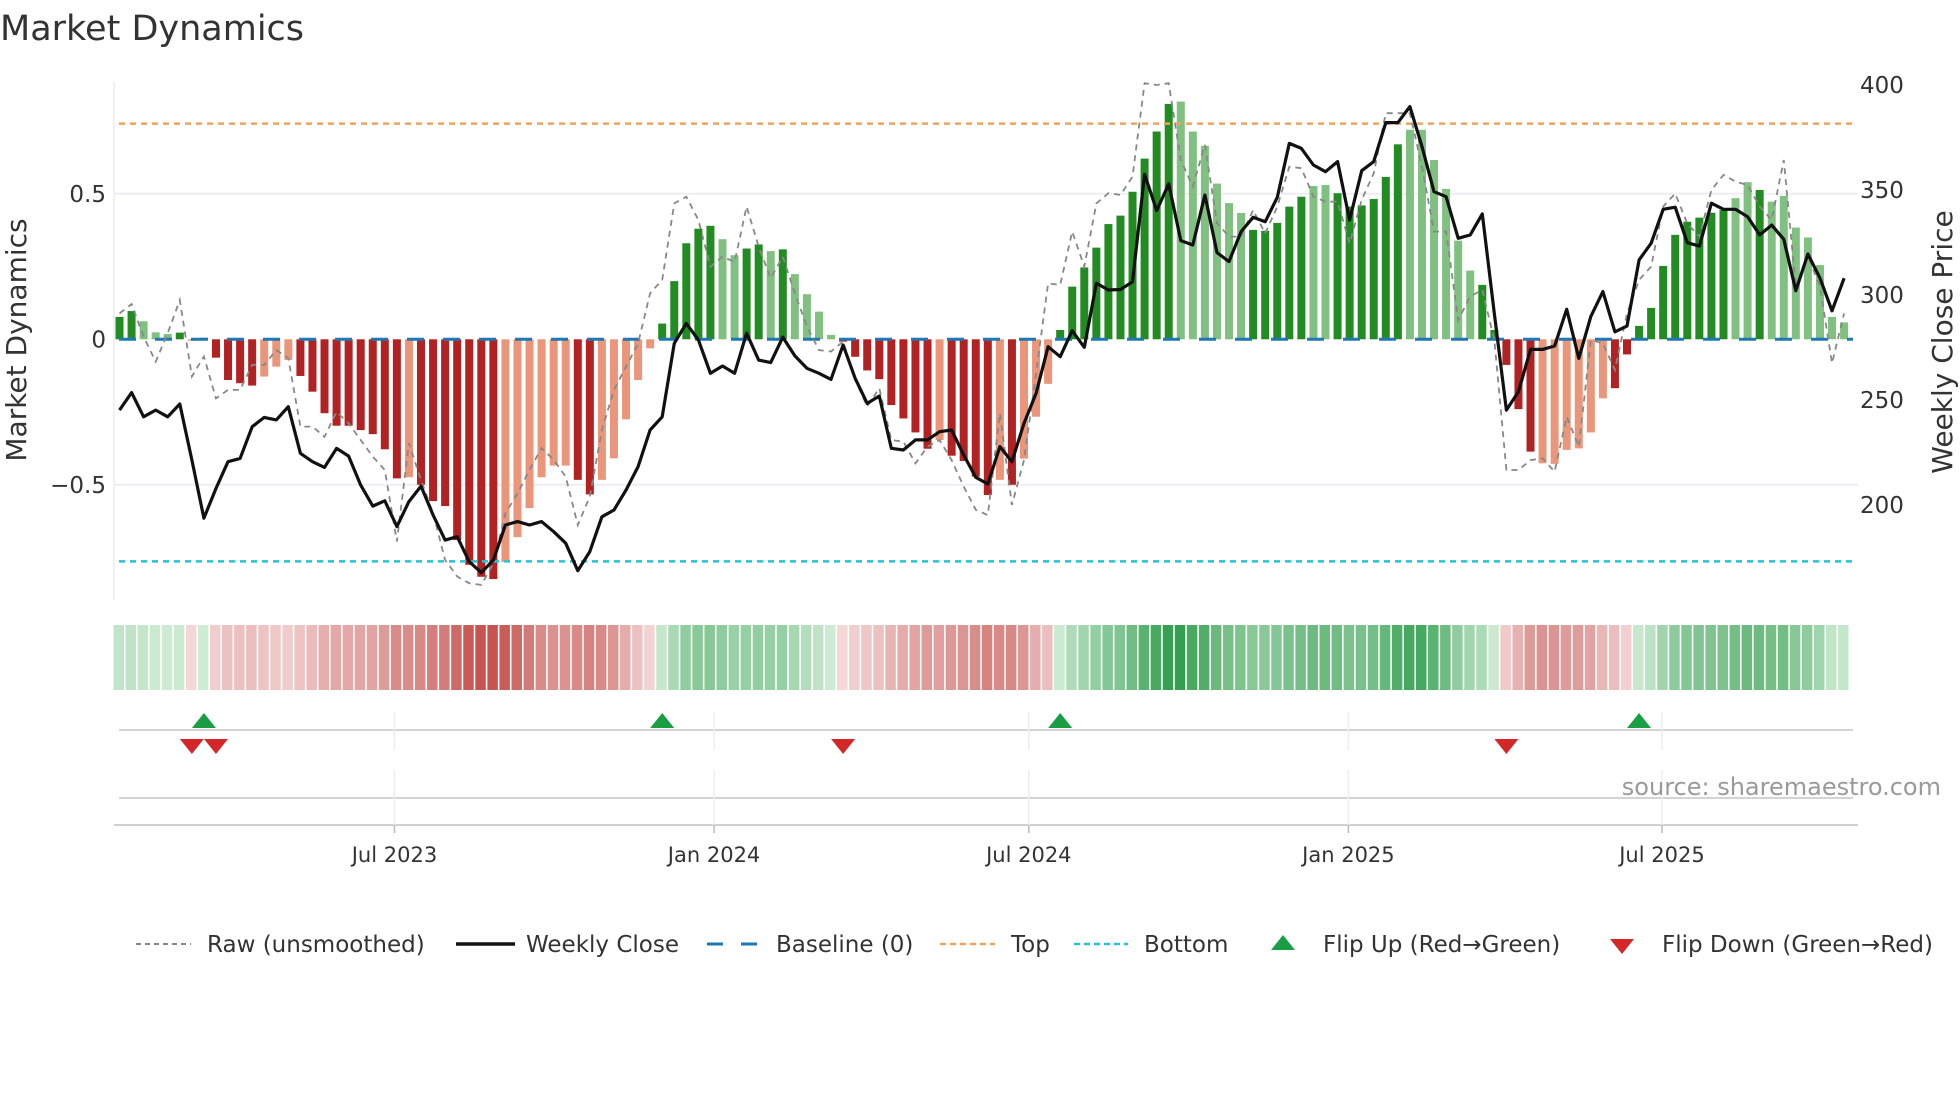 The width and height of the screenshot is (1960, 1102). What do you see at coordinates (152, 29) in the screenshot?
I see `chart-title: Market Dynamics` at bounding box center [152, 29].